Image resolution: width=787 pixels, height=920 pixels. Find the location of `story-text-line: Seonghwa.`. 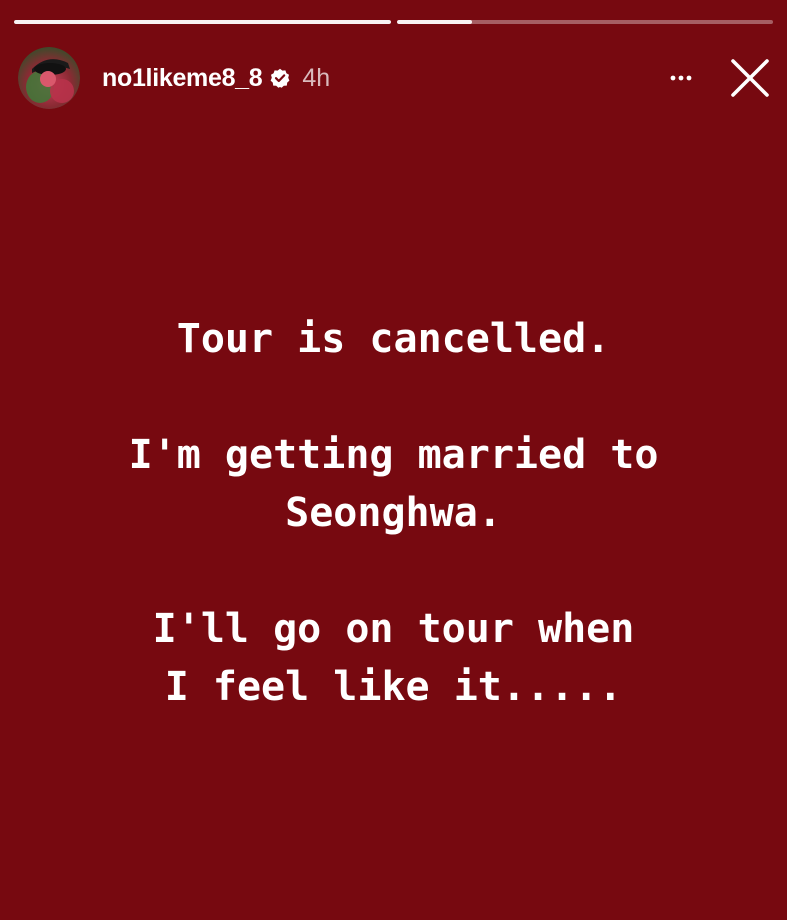

story-text-line: Seonghwa. is located at coordinates (393, 513).